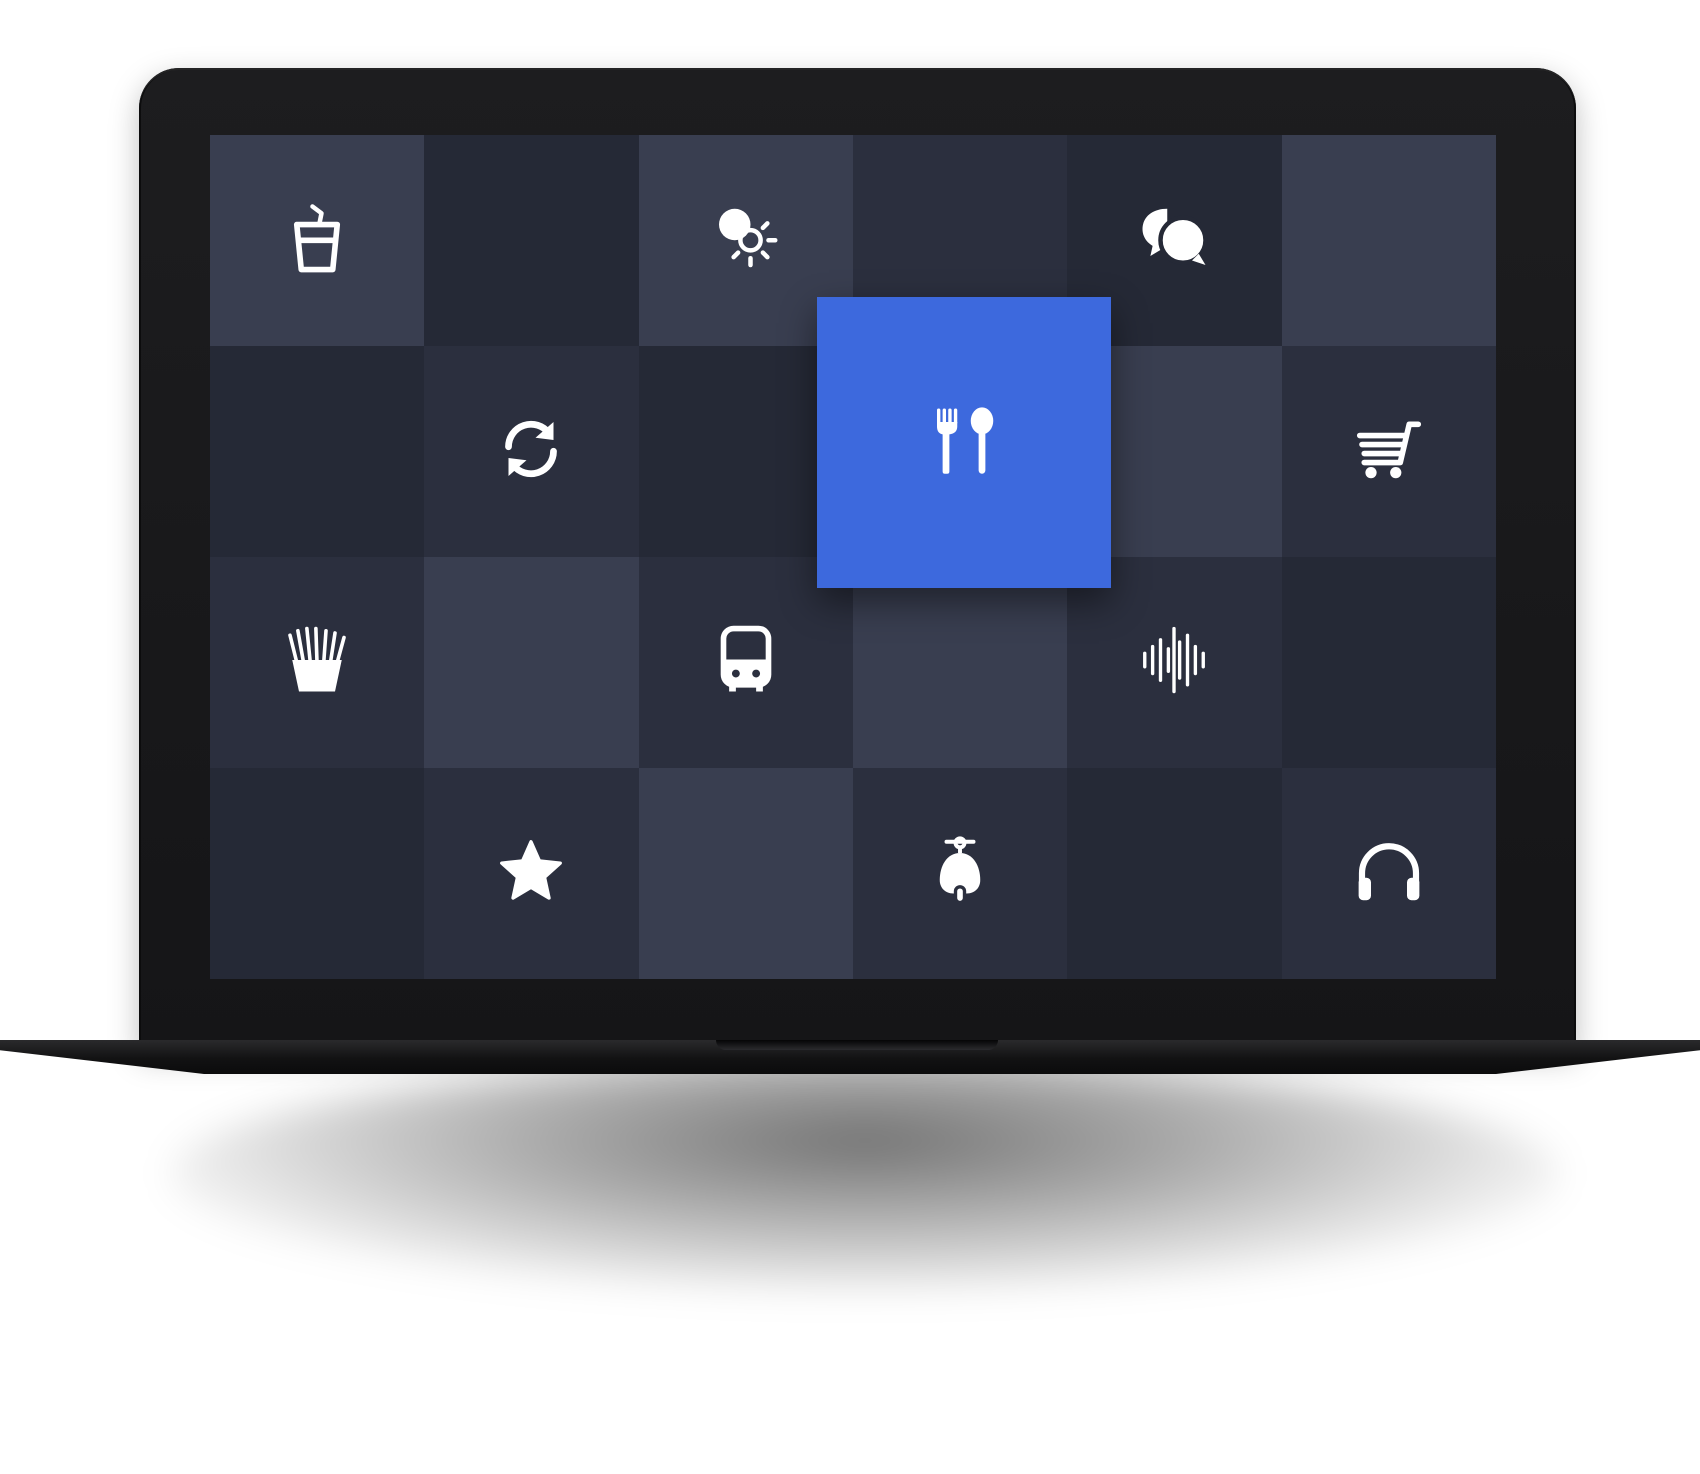 This screenshot has width=1700, height=1474. I want to click on tile-headphones, so click(1388, 873).